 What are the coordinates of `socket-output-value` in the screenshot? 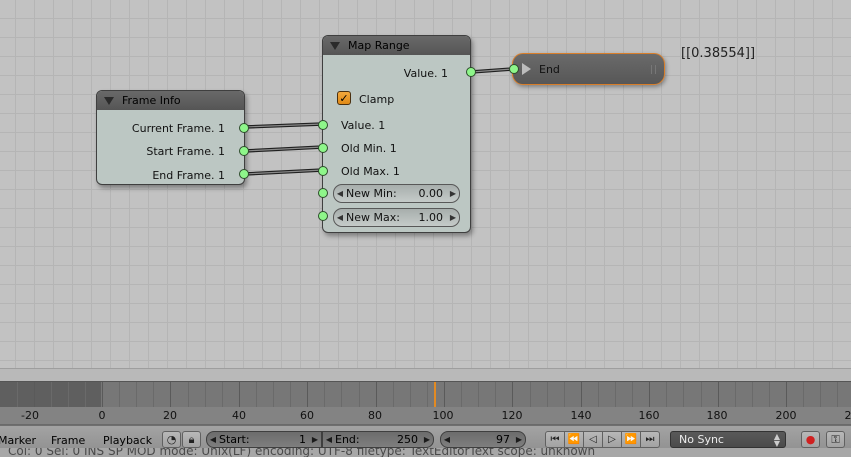 It's located at (471, 72).